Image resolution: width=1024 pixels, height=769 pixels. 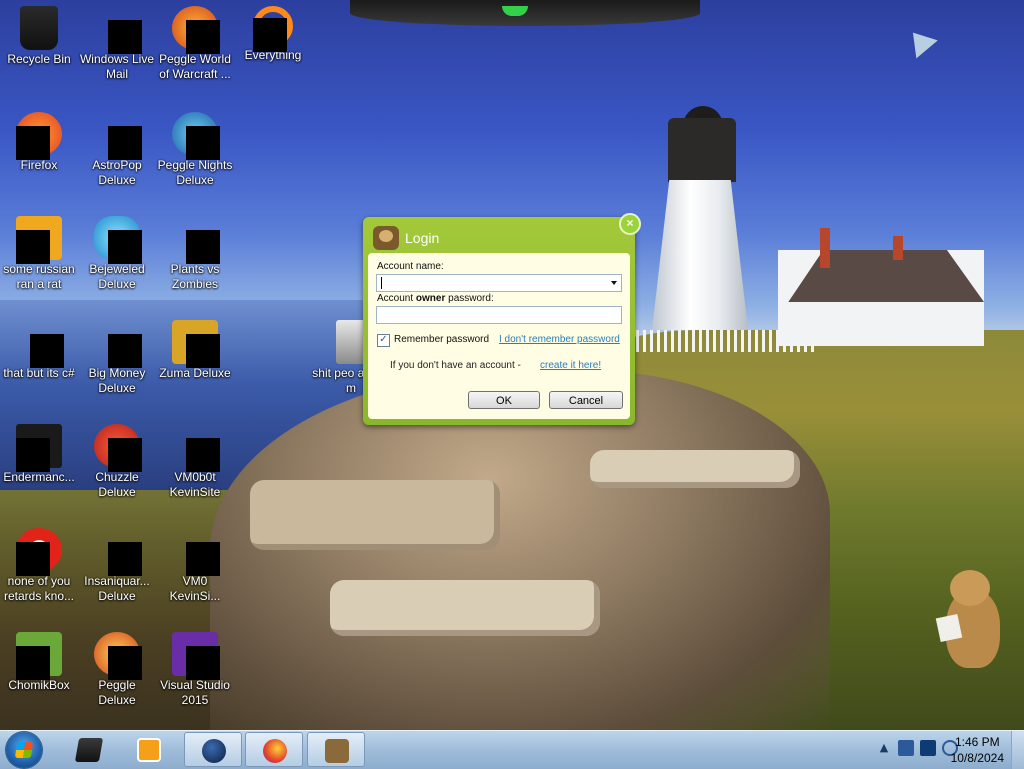 I want to click on desktop-icon-astropop: AstroPop Deluxe, so click(x=117, y=150).